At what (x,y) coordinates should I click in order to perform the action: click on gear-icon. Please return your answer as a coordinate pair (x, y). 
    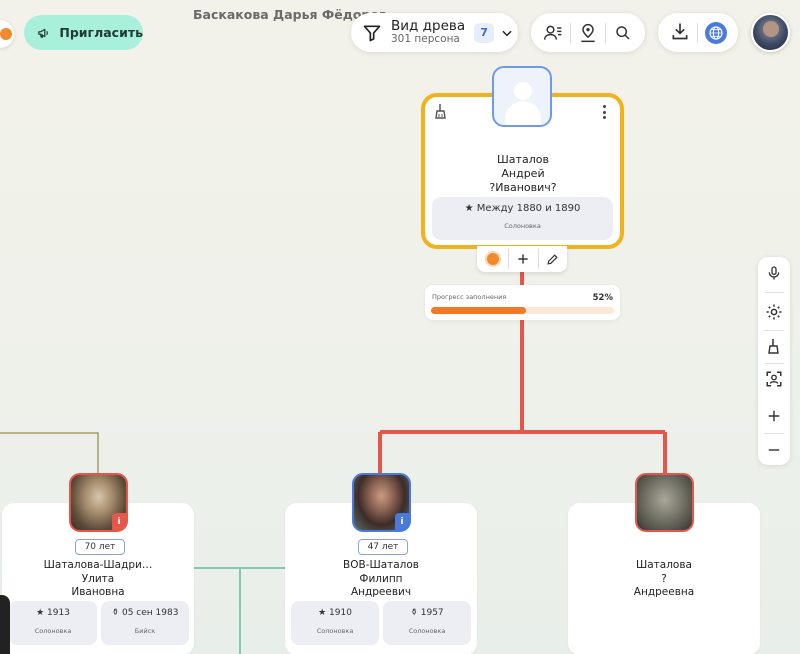
    Looking at the image, I should click on (774, 312).